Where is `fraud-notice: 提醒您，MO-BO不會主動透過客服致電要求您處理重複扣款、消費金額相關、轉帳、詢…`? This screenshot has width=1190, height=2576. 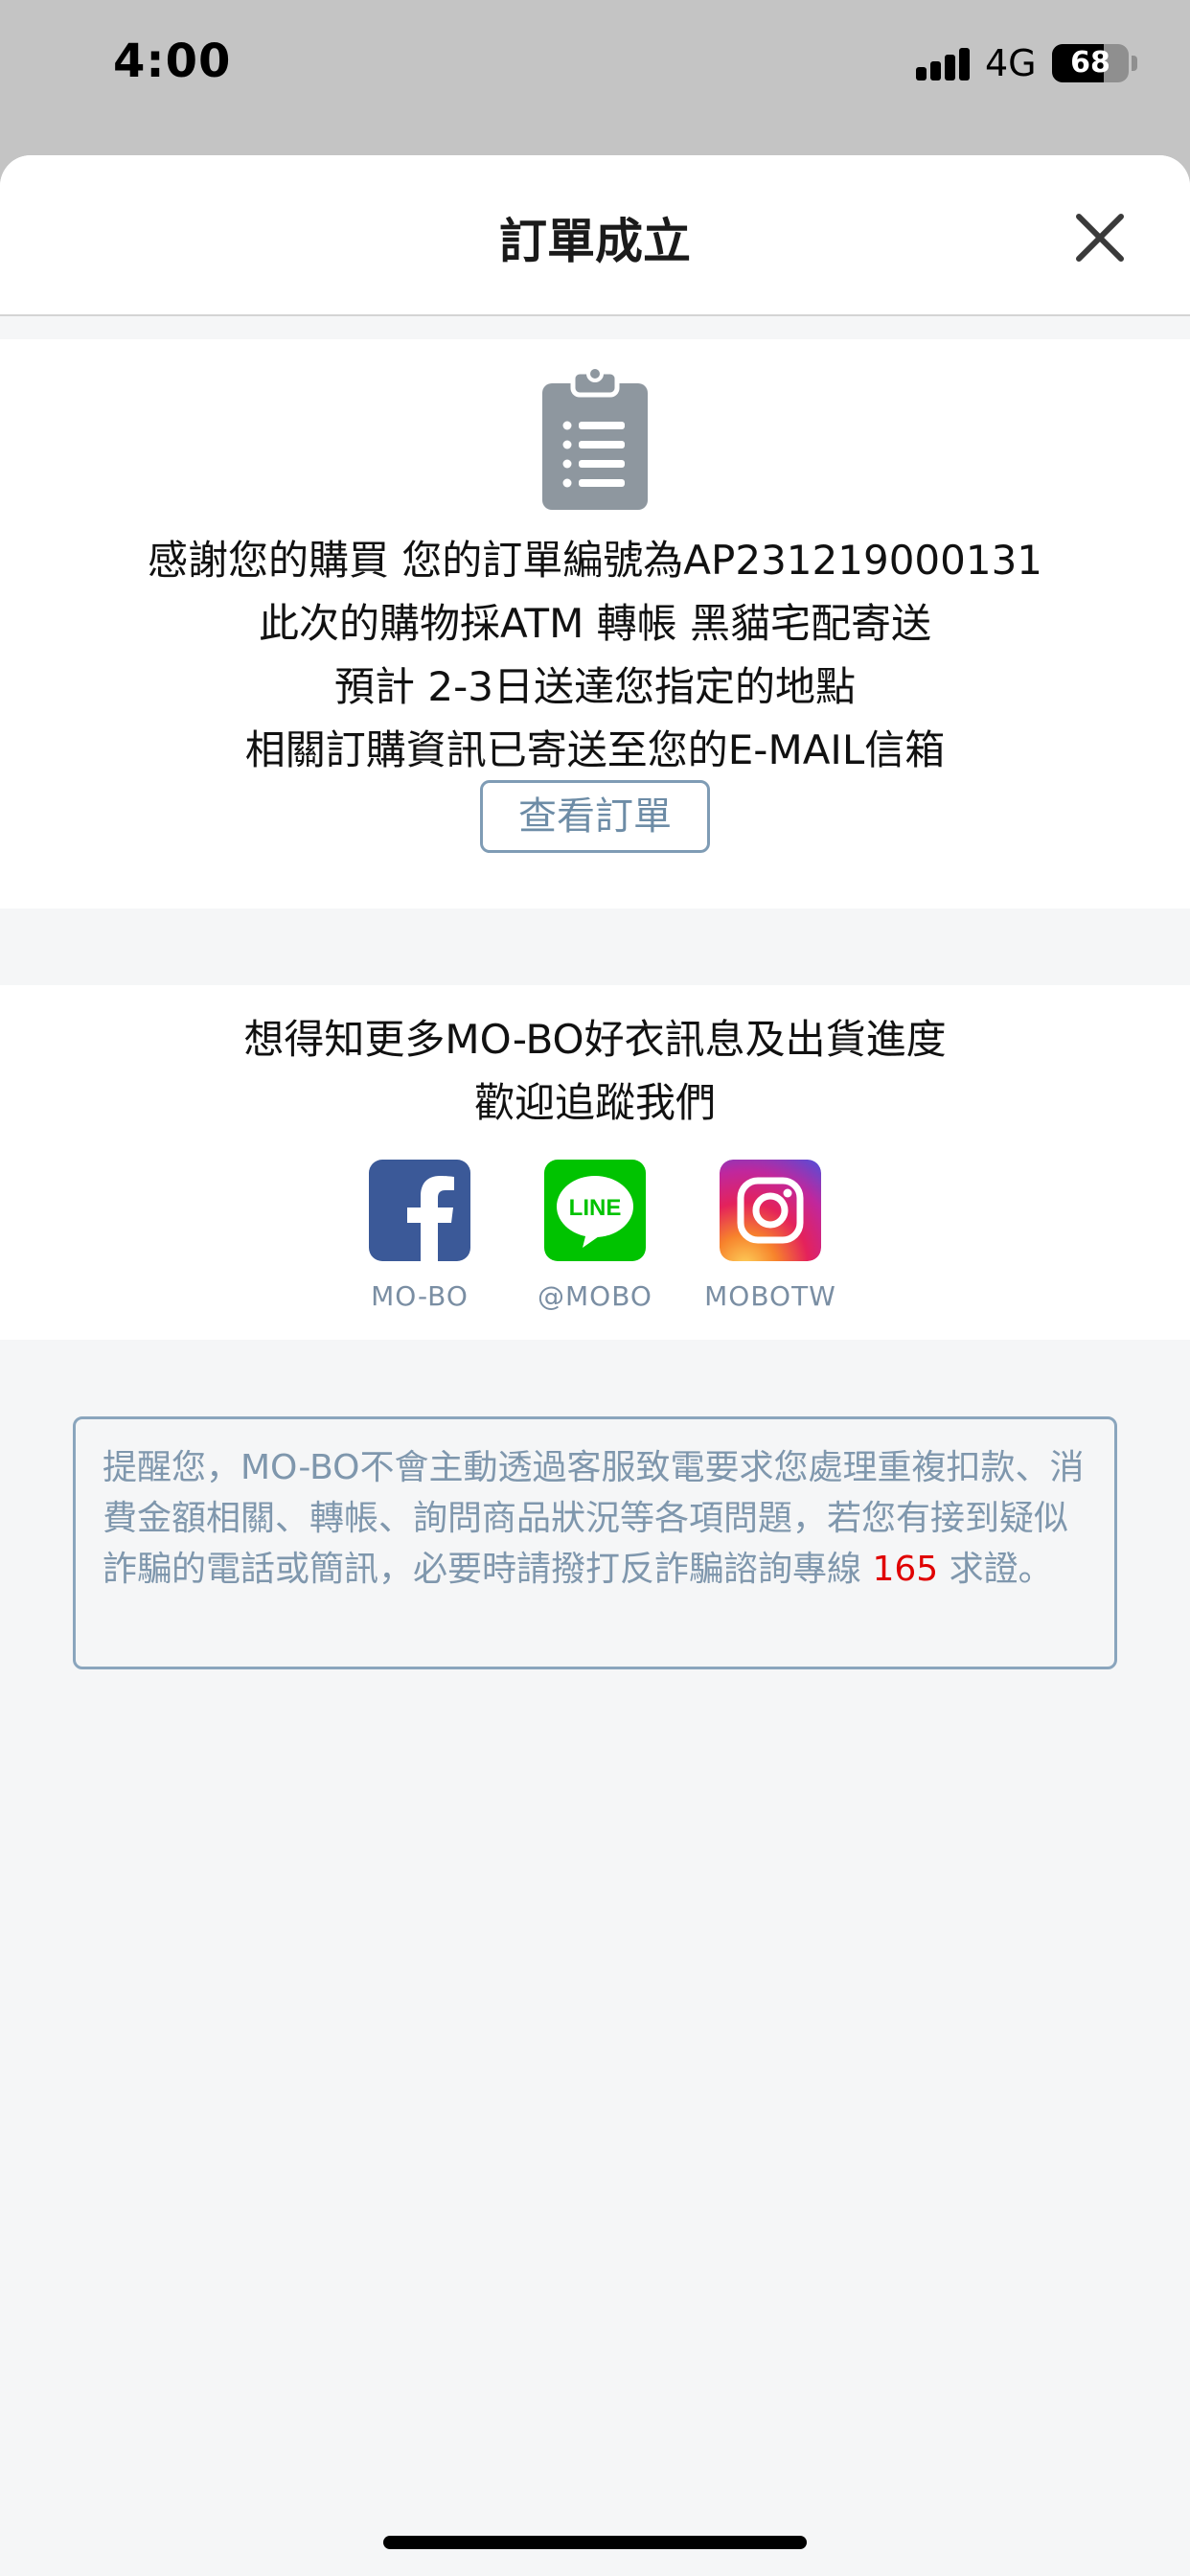
fraud-notice: 提醒您，MO-BO不會主動透過客服致電要求您處理重複扣款、消費金額相關、轉帳、詢… is located at coordinates (595, 1542).